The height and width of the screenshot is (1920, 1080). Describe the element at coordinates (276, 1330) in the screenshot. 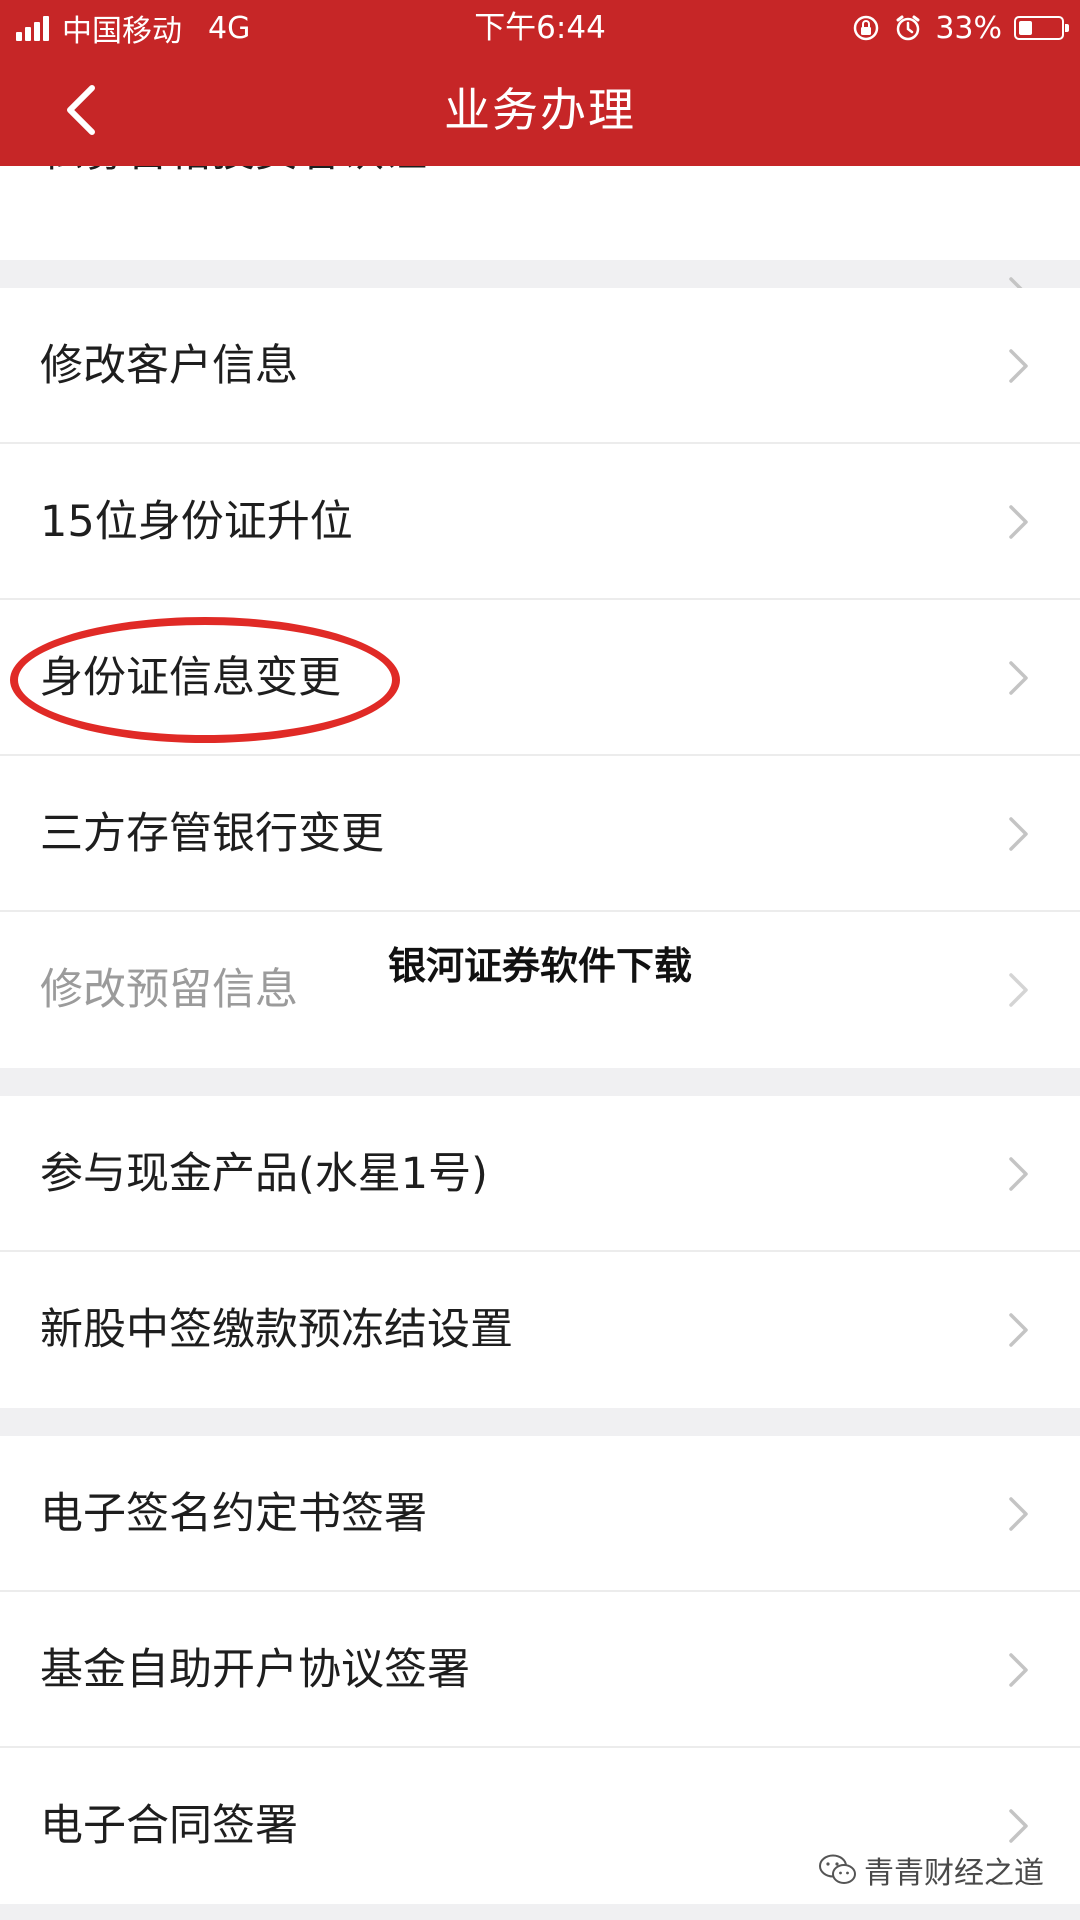

I see `menu-item-label: 新股中签缴款预冻结设置` at that location.